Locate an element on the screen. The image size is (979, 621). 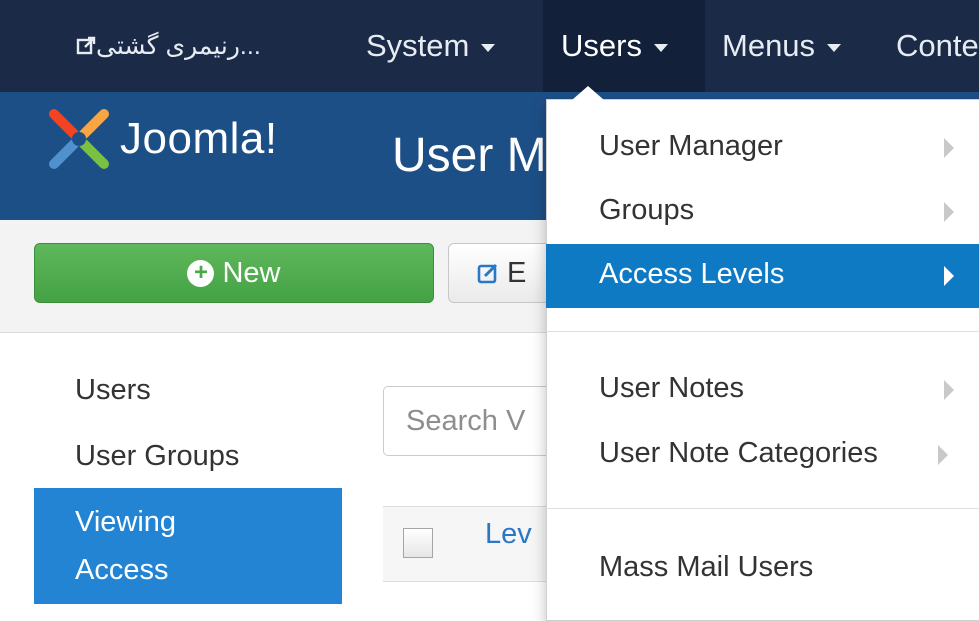
nav-users-label: Users is located at coordinates (601, 45).